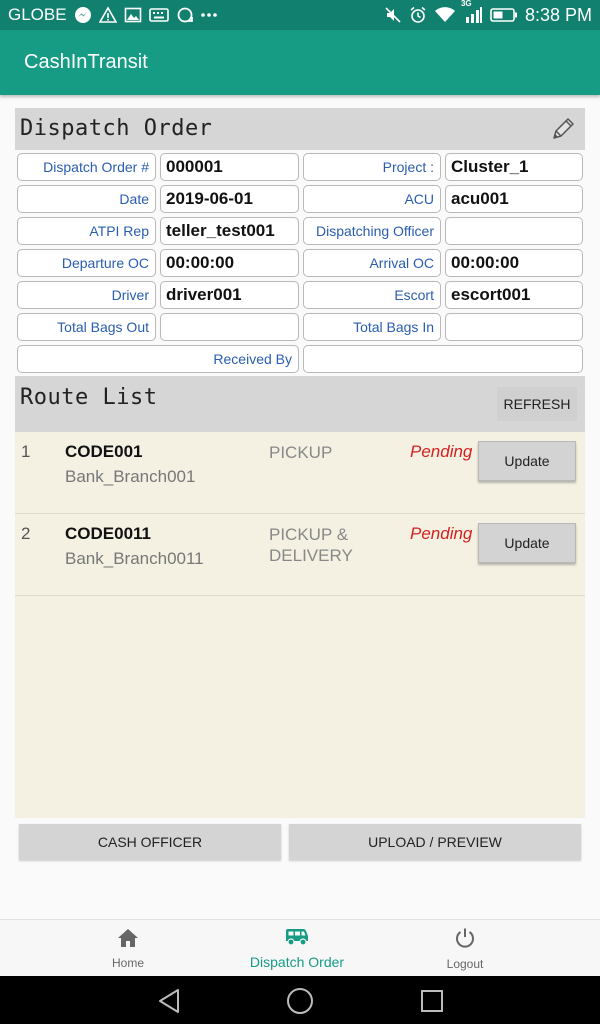  Describe the element at coordinates (300, 129) in the screenshot. I see `dispatch-order-header: Dispatch Order` at that location.